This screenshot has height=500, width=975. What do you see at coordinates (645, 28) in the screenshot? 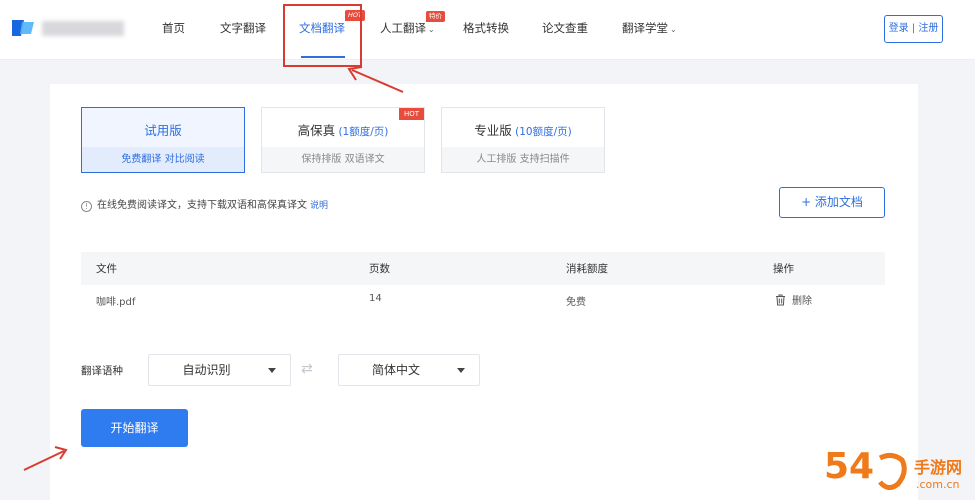
I see `nav-academy-label: 翻译学堂` at bounding box center [645, 28].